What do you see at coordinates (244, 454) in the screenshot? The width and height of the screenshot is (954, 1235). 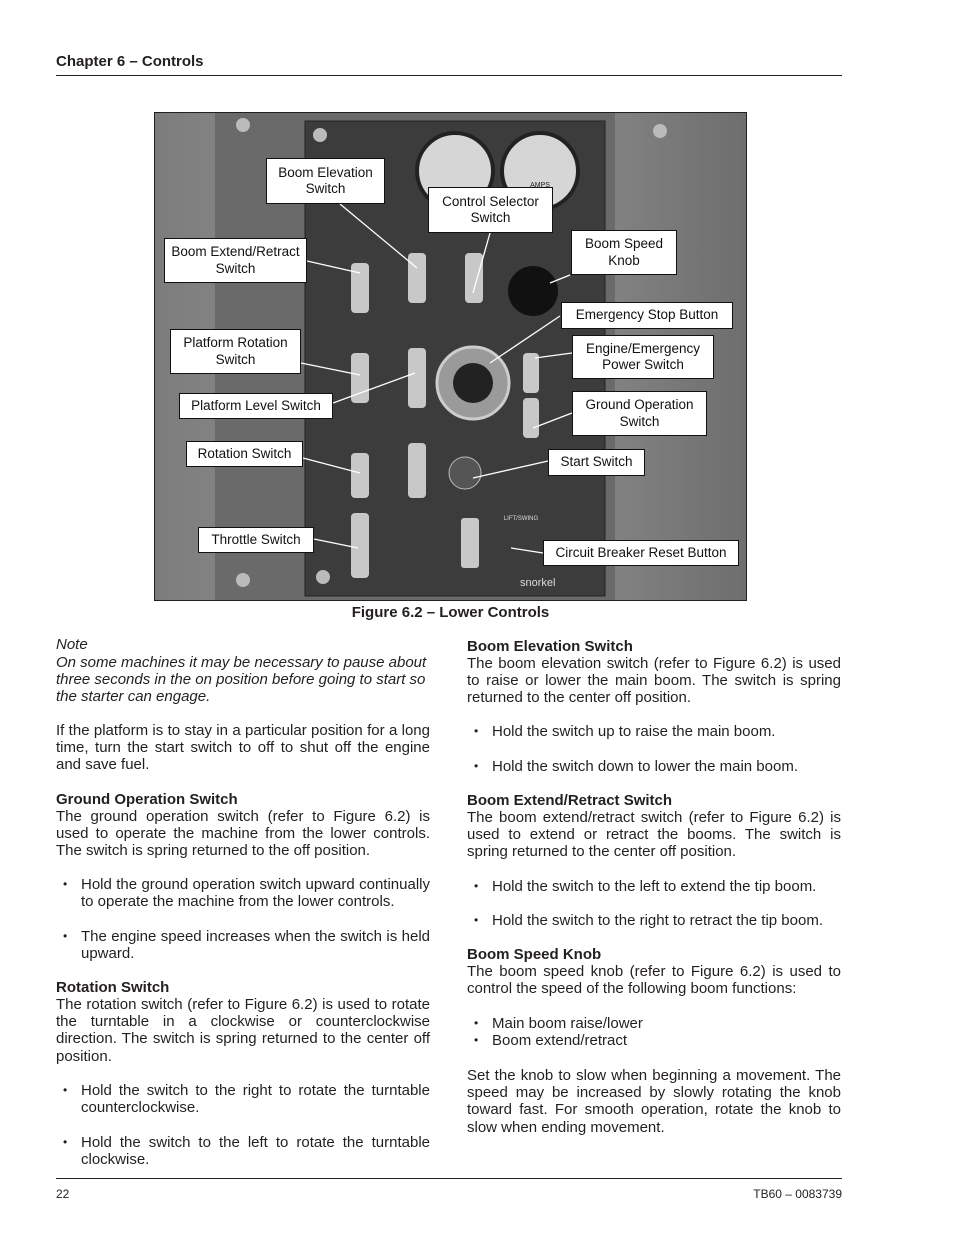 I see `callout-rotation: Rotation Switch` at bounding box center [244, 454].